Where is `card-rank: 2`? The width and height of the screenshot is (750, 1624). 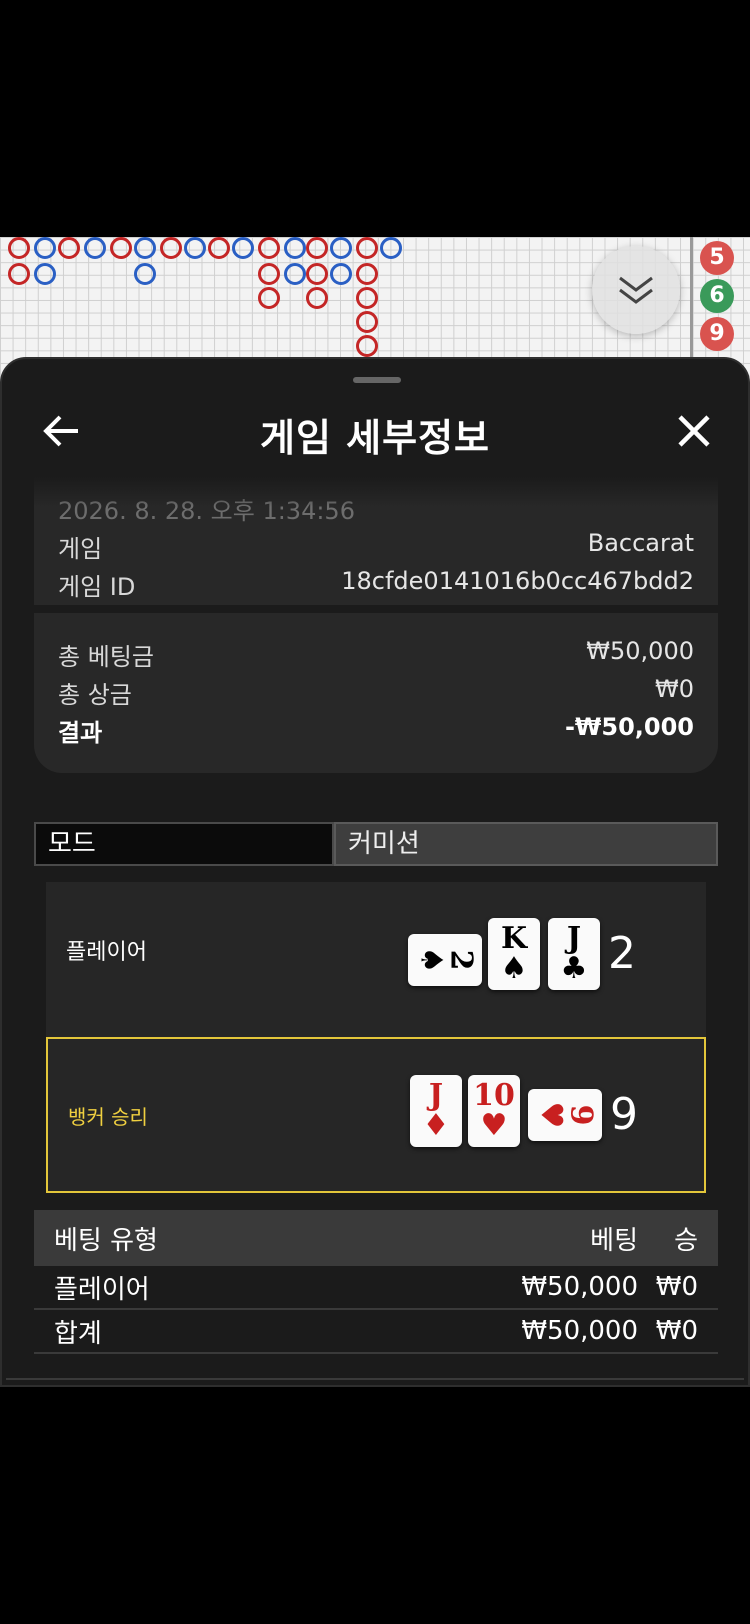
card-rank: 2 is located at coordinates (460, 960).